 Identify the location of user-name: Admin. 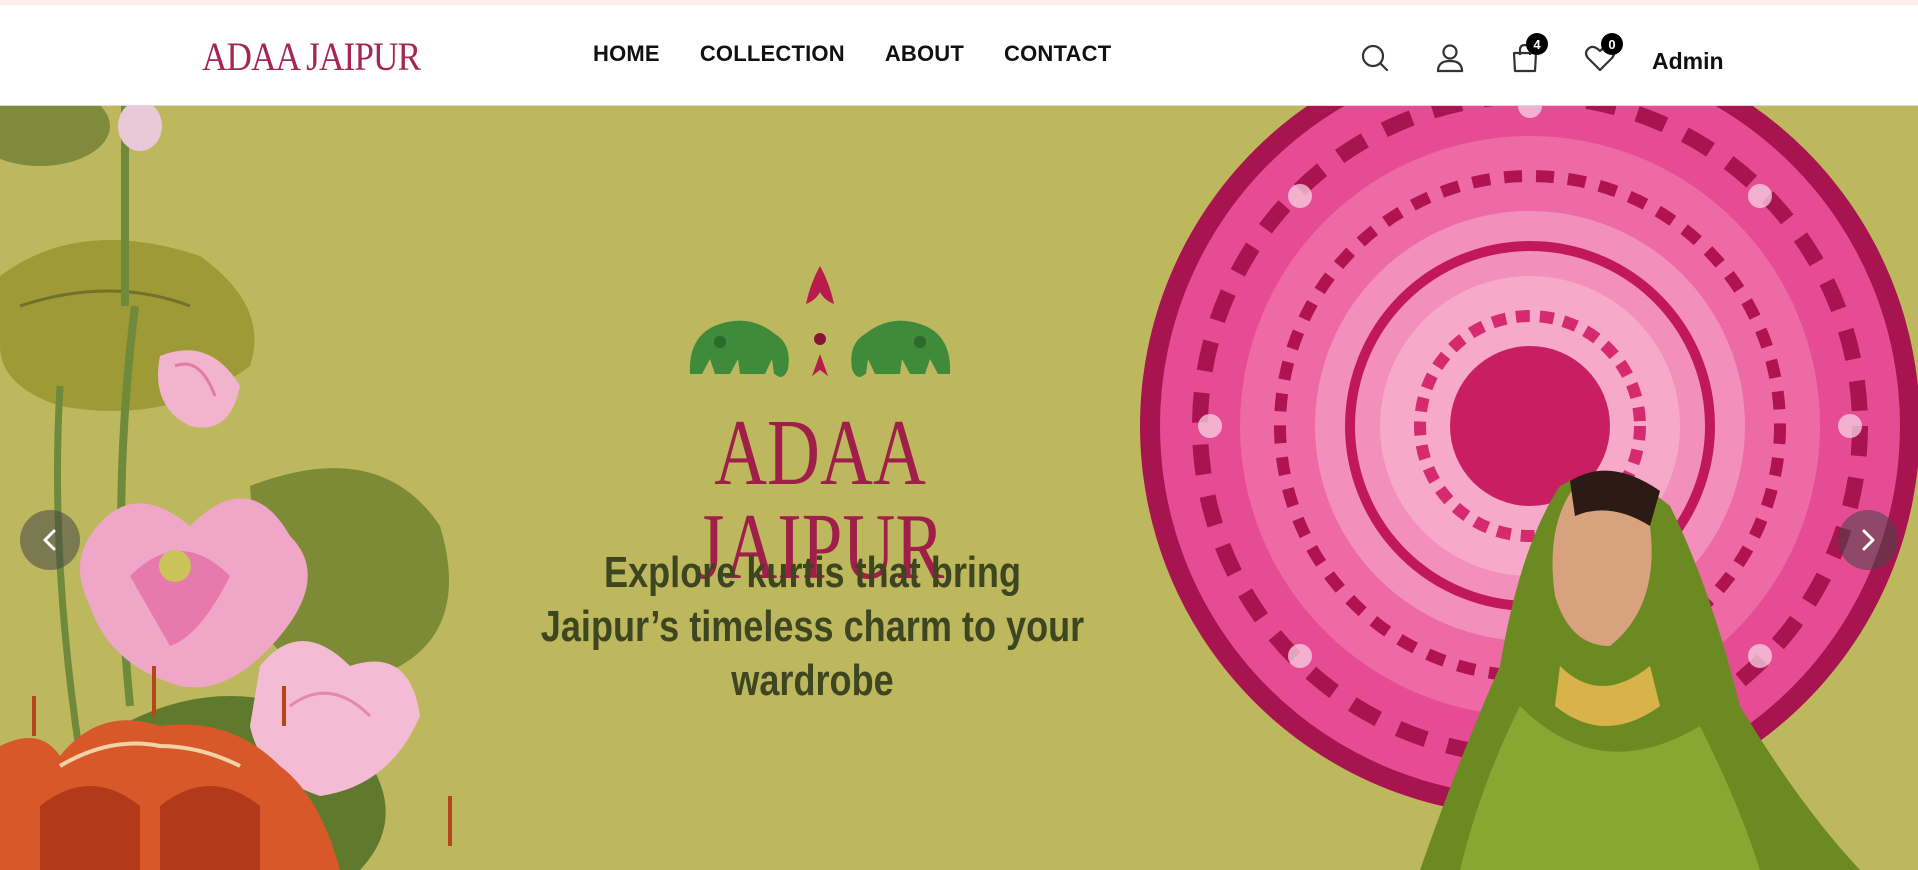
(1688, 61).